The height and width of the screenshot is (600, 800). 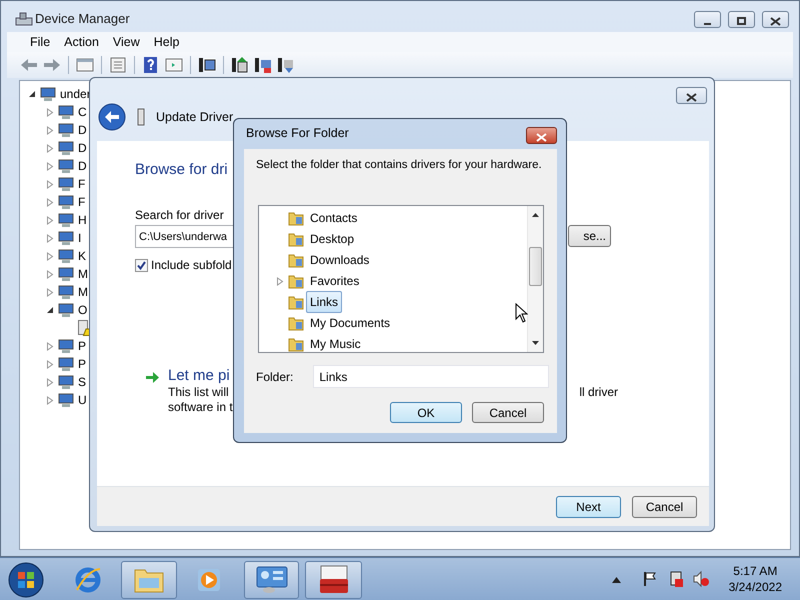 What do you see at coordinates (324, 301) in the screenshot?
I see `folder-item: Links` at bounding box center [324, 301].